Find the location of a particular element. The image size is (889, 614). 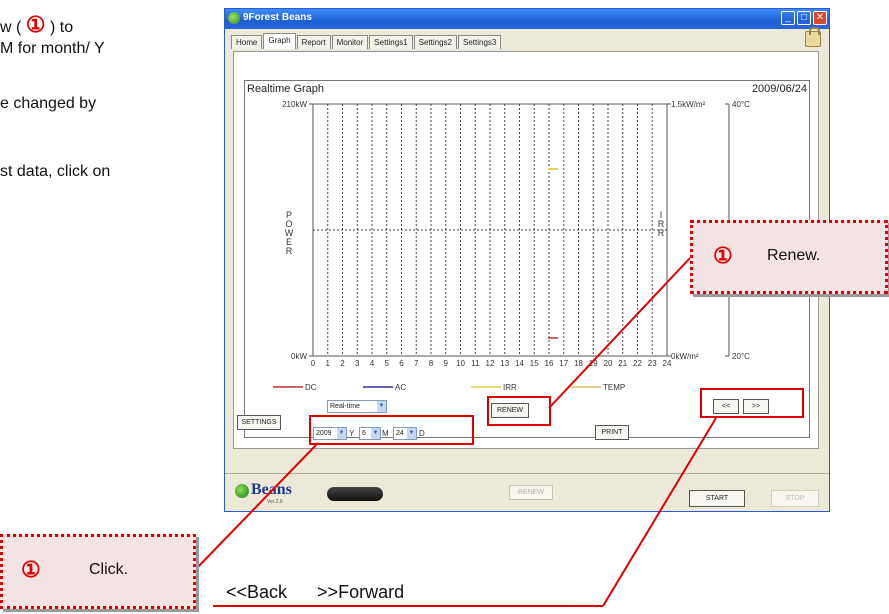

click-callout: ① Click. is located at coordinates (98, 571).